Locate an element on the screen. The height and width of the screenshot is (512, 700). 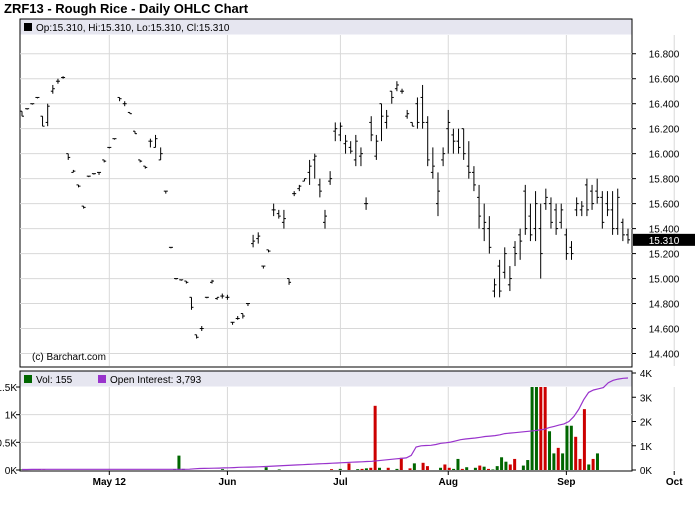
price-tick-label: 16.000 is located at coordinates (664, 155).